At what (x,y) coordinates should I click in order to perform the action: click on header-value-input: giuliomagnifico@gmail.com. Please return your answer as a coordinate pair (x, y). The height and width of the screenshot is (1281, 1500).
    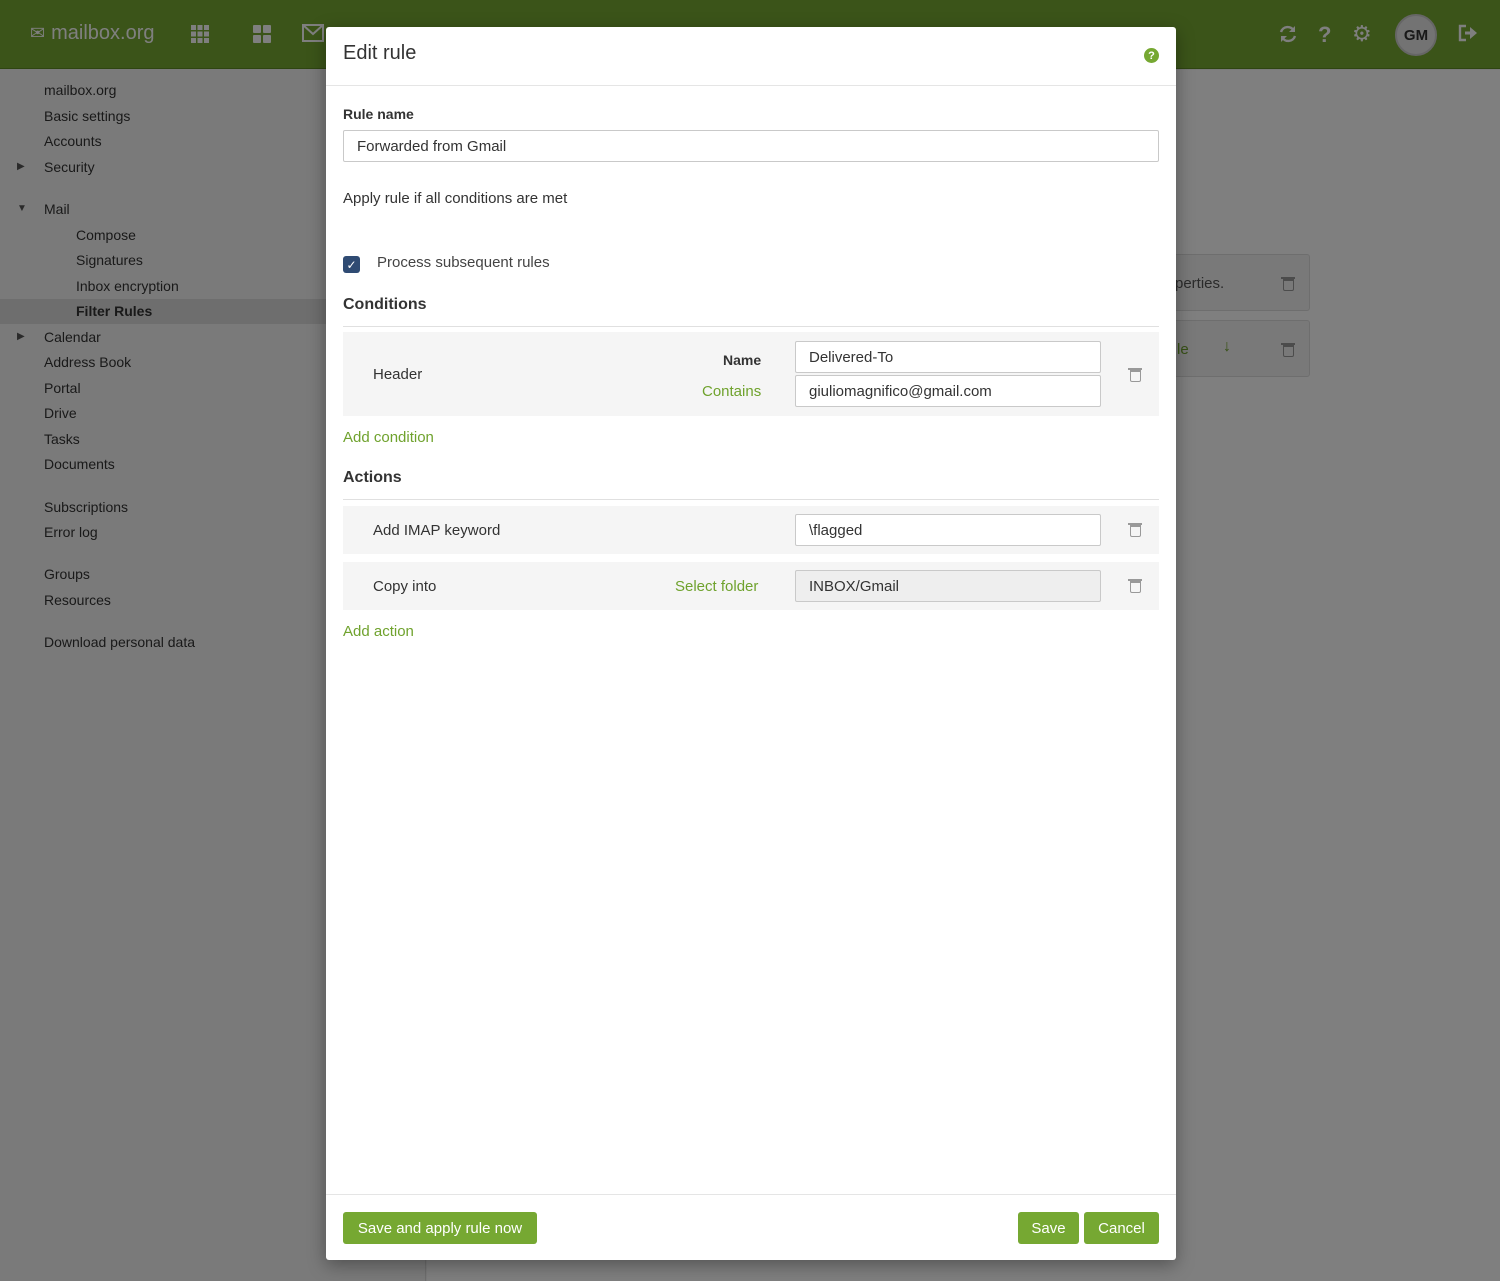
    Looking at the image, I should click on (948, 391).